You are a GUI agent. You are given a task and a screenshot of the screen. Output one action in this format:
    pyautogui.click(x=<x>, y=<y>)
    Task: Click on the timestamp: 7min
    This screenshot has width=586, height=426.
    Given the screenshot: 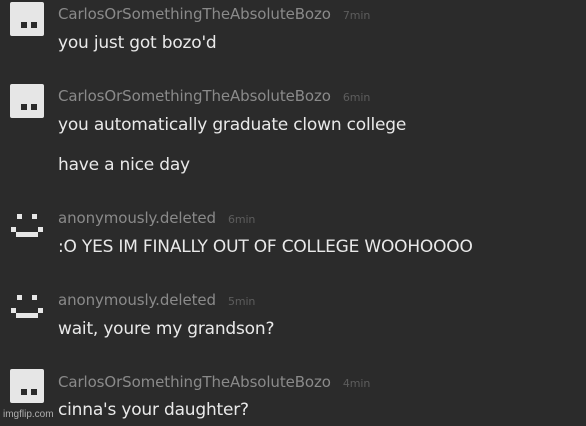 What is the action you would take?
    pyautogui.click(x=356, y=15)
    